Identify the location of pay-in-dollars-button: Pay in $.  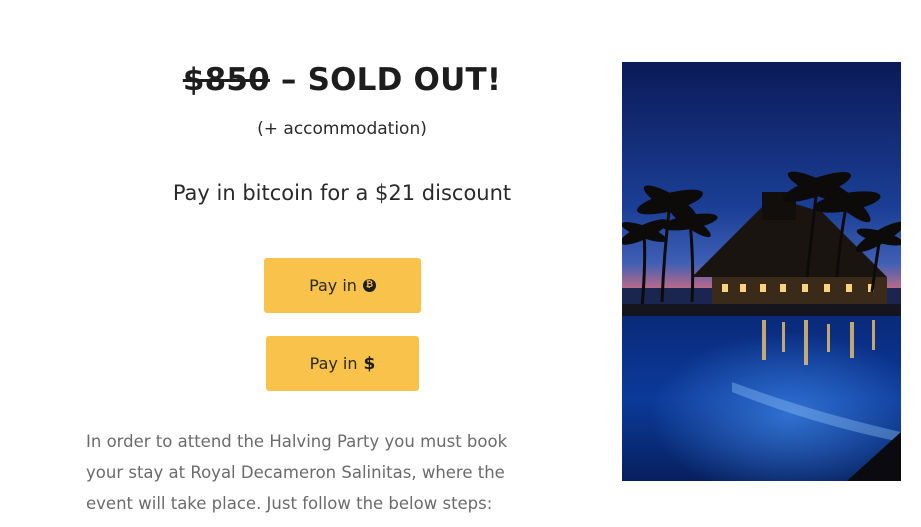
(342, 363).